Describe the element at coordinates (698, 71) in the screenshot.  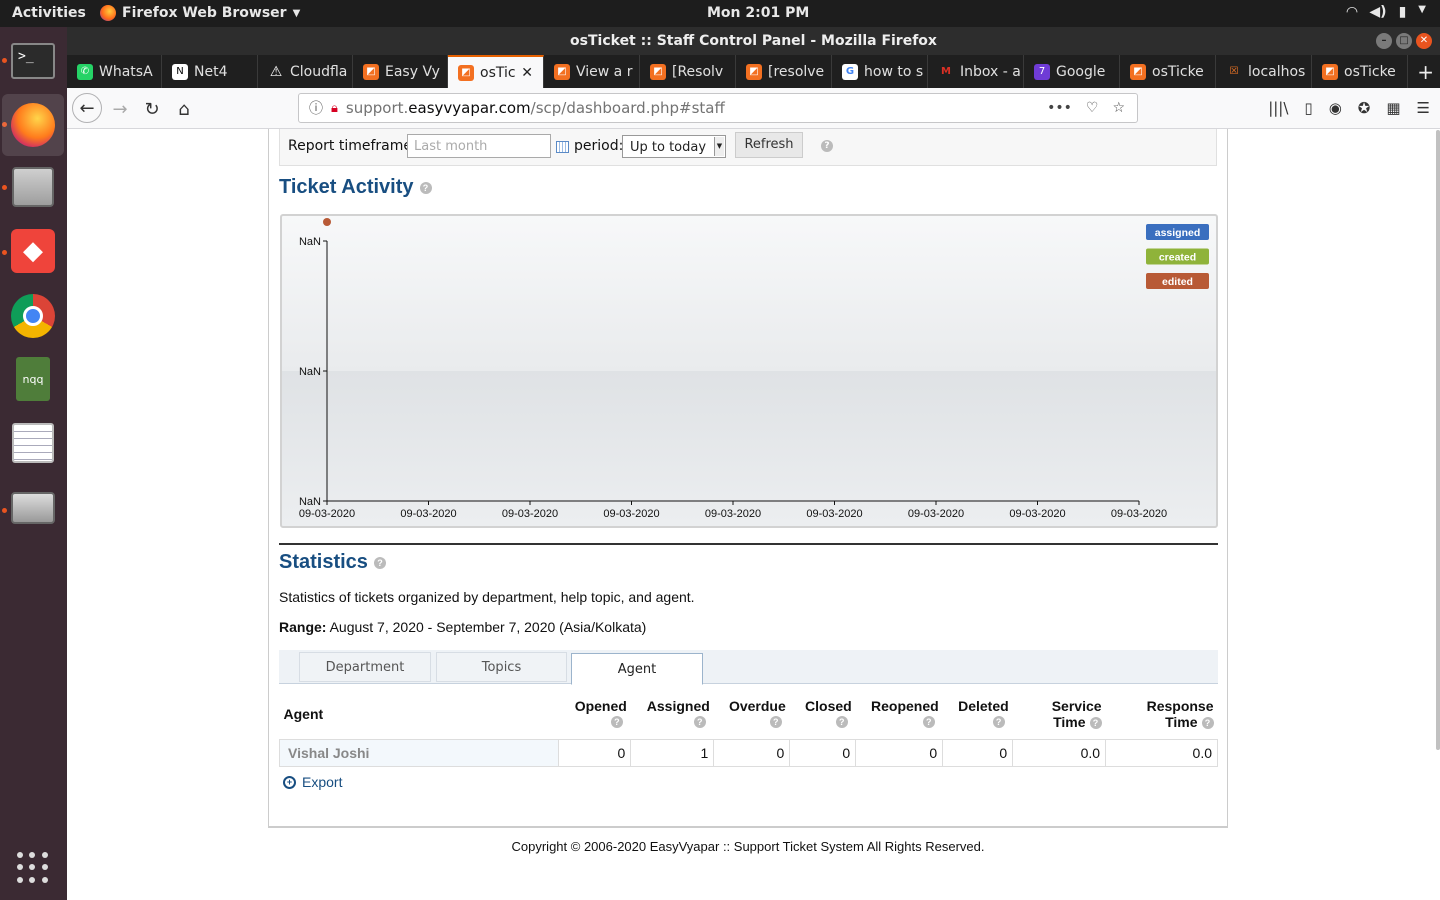
I see `tab-label: [Resolv` at that location.